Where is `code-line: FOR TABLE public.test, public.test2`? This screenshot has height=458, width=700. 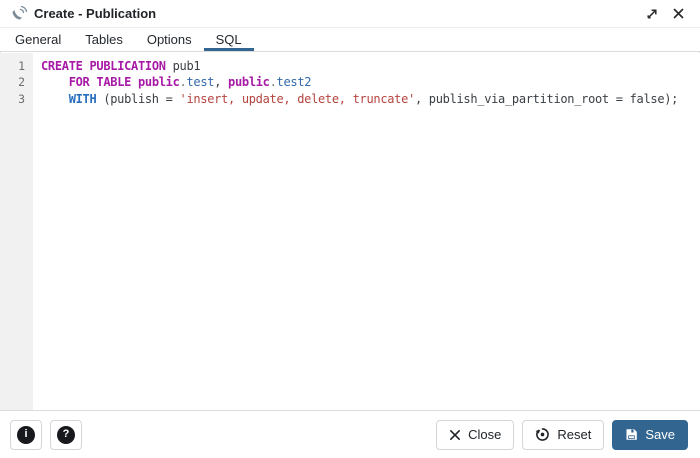
code-line: FOR TABLE public.test, public.test2 is located at coordinates (190, 82).